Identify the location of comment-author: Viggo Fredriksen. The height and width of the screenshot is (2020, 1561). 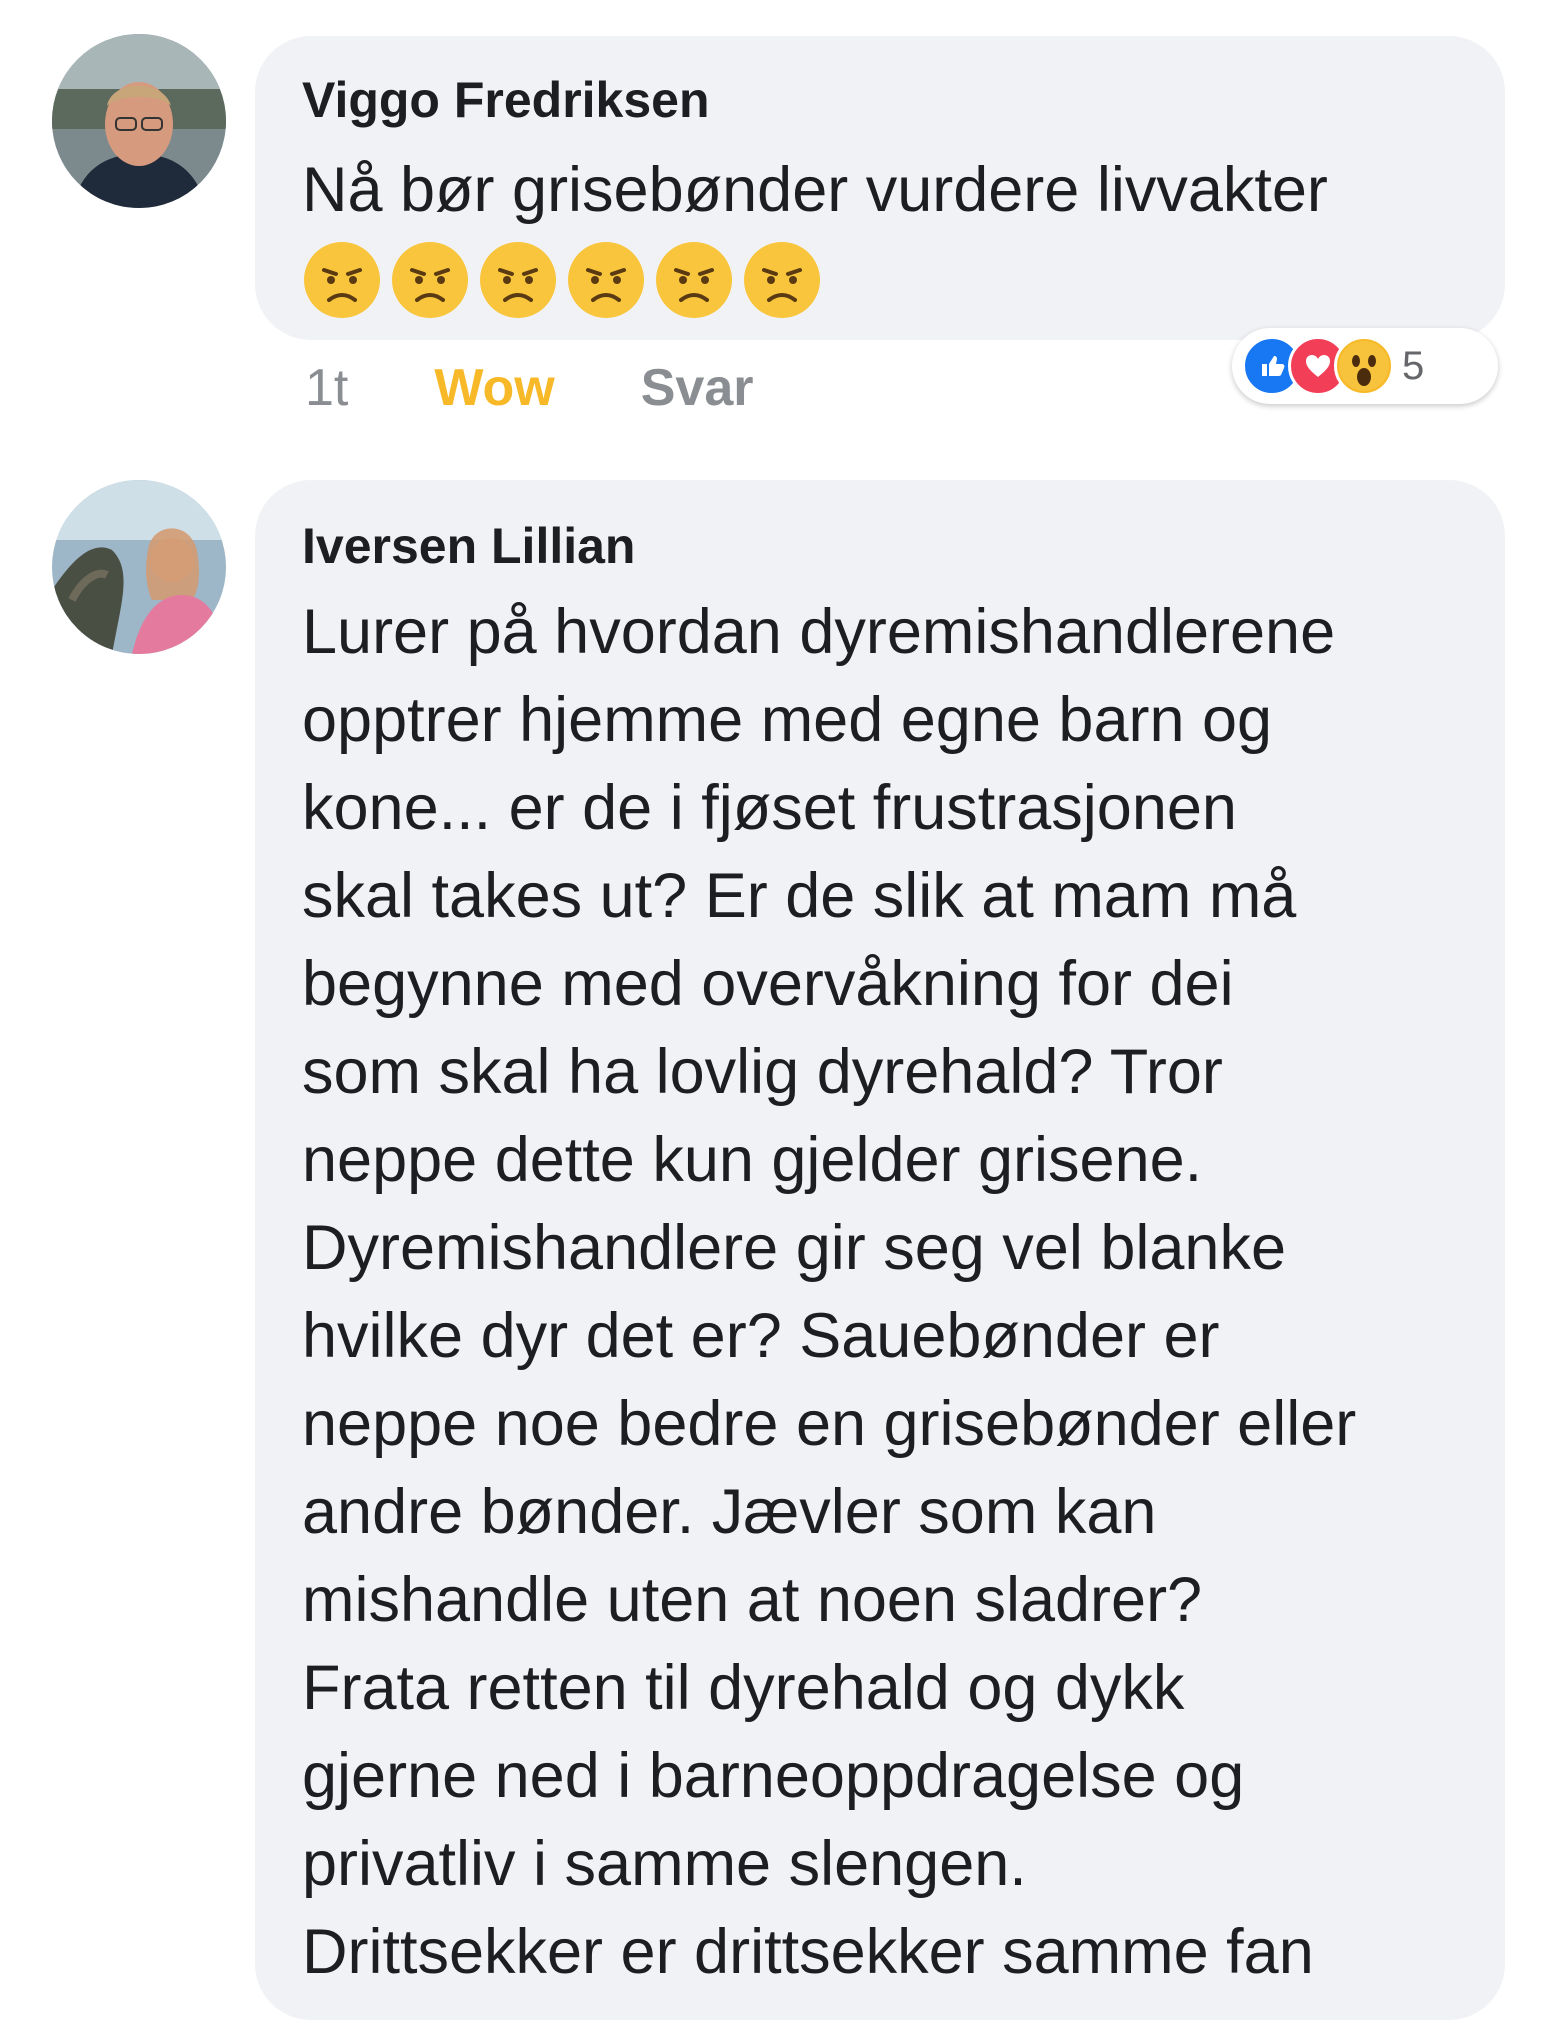
(506, 100).